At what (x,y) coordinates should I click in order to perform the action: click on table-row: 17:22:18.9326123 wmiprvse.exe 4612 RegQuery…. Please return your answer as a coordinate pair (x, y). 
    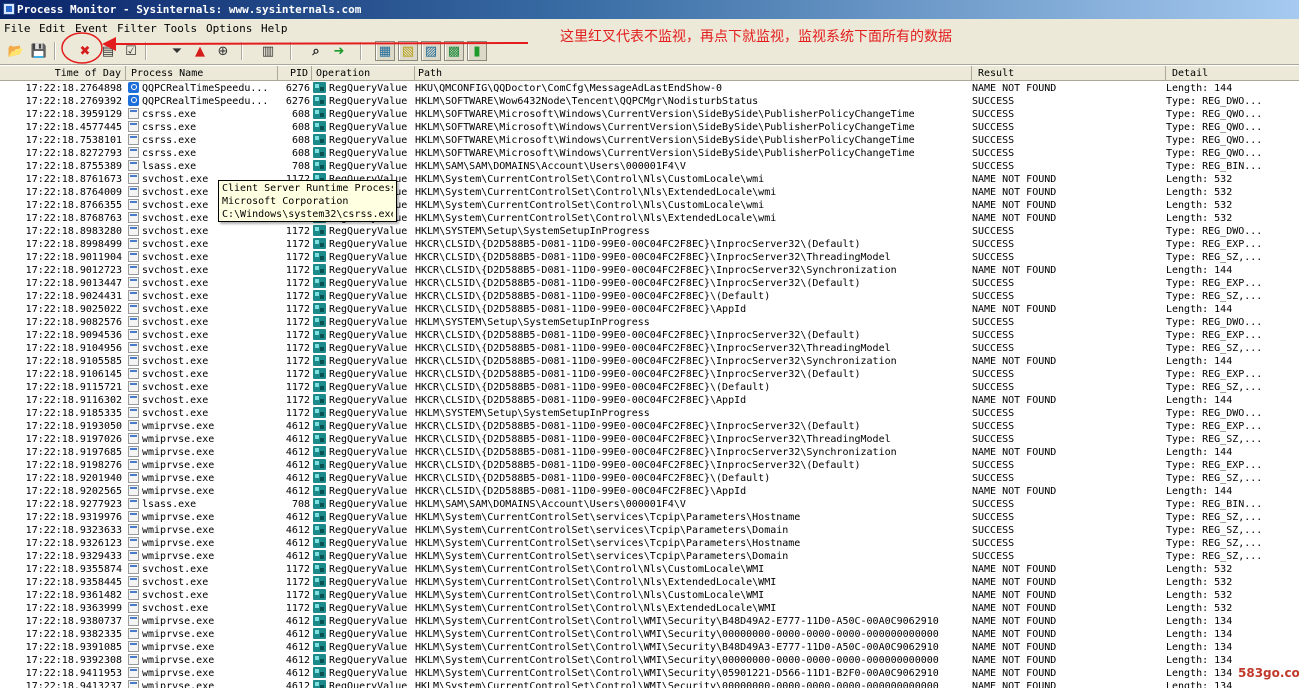
    Looking at the image, I should click on (649, 543).